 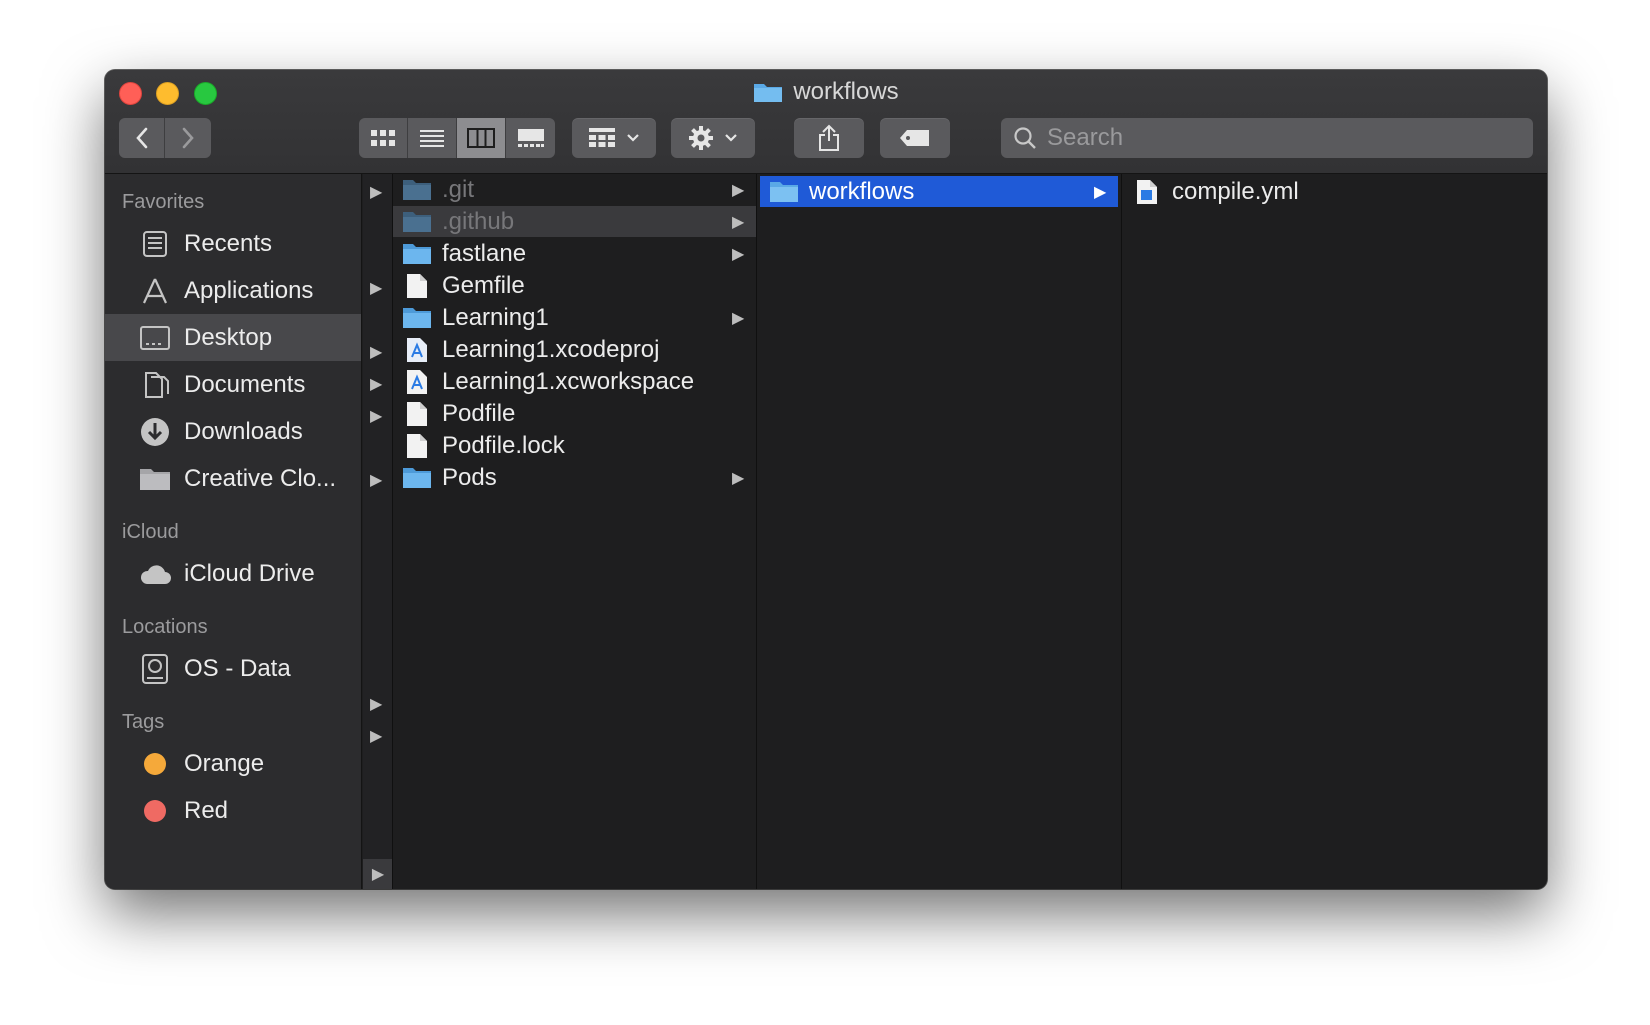 What do you see at coordinates (228, 337) in the screenshot?
I see `sidebar-item-label: Desktop` at bounding box center [228, 337].